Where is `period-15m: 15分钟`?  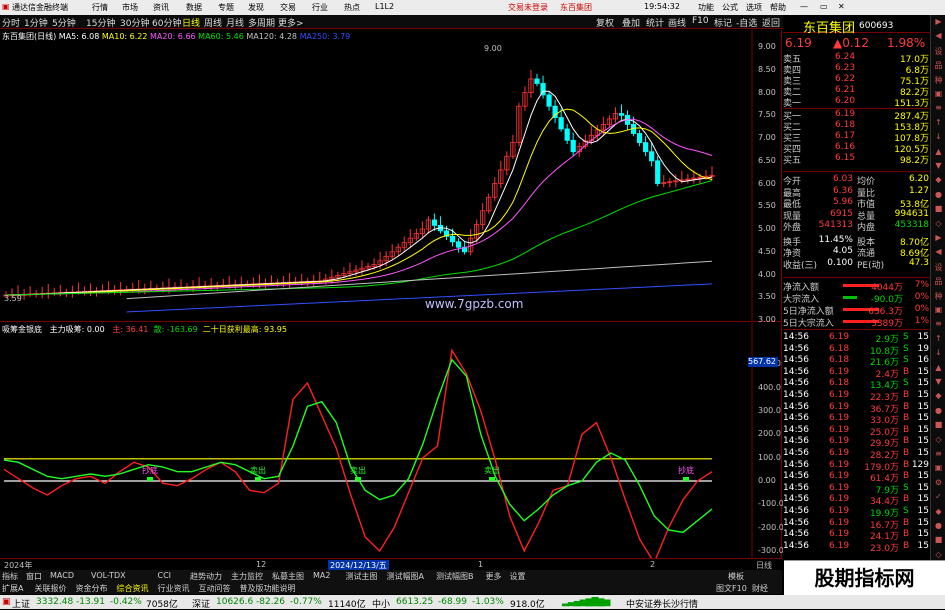 period-15m: 15分钟 is located at coordinates (100, 22).